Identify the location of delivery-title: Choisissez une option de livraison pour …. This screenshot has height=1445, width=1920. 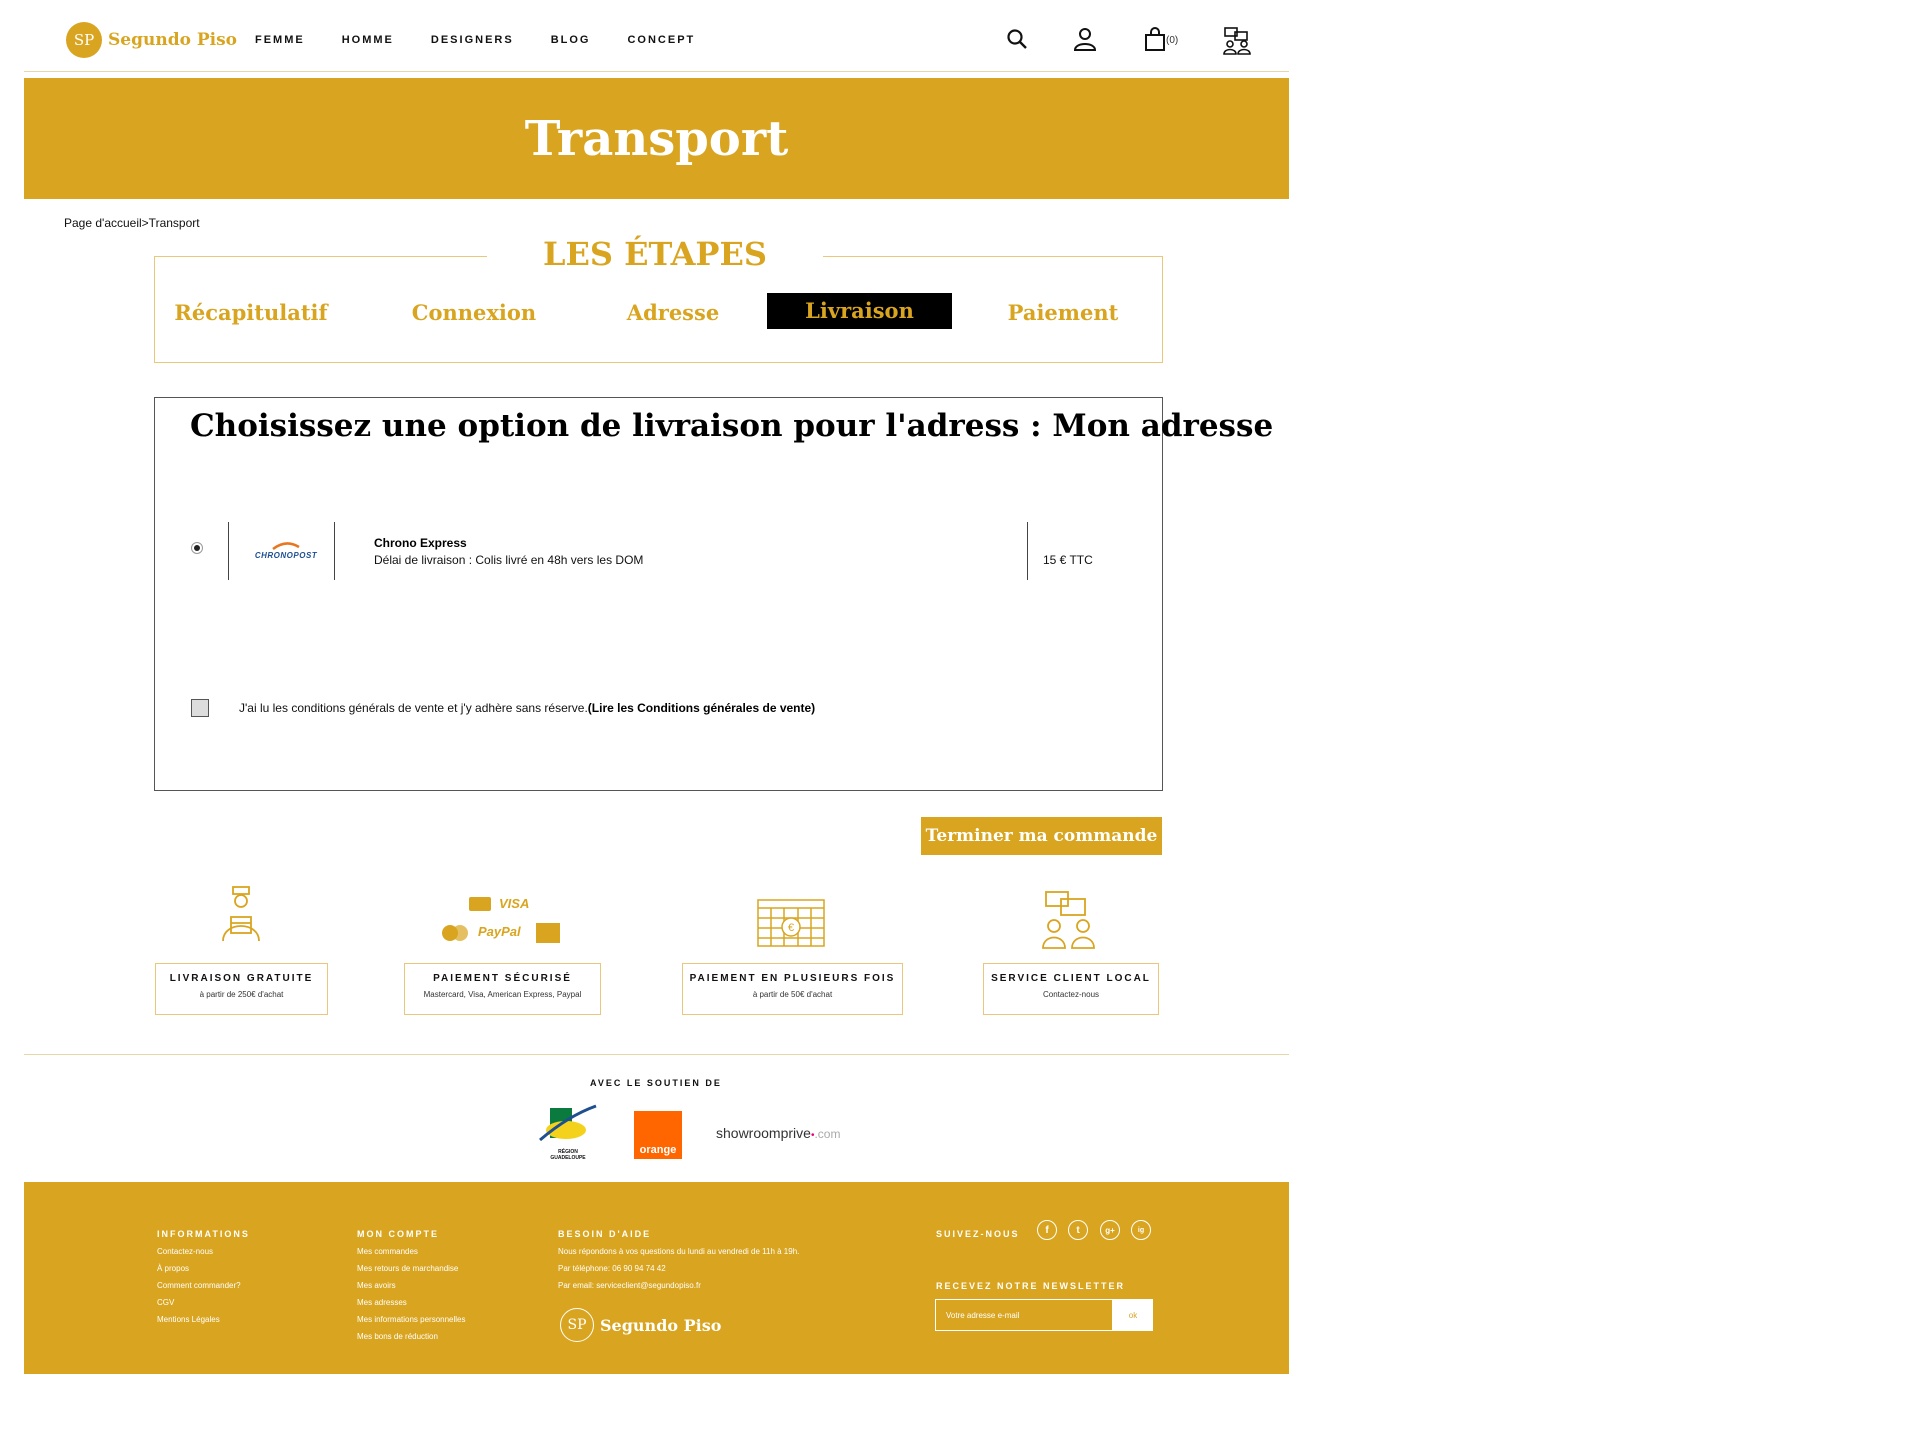
(732, 426).